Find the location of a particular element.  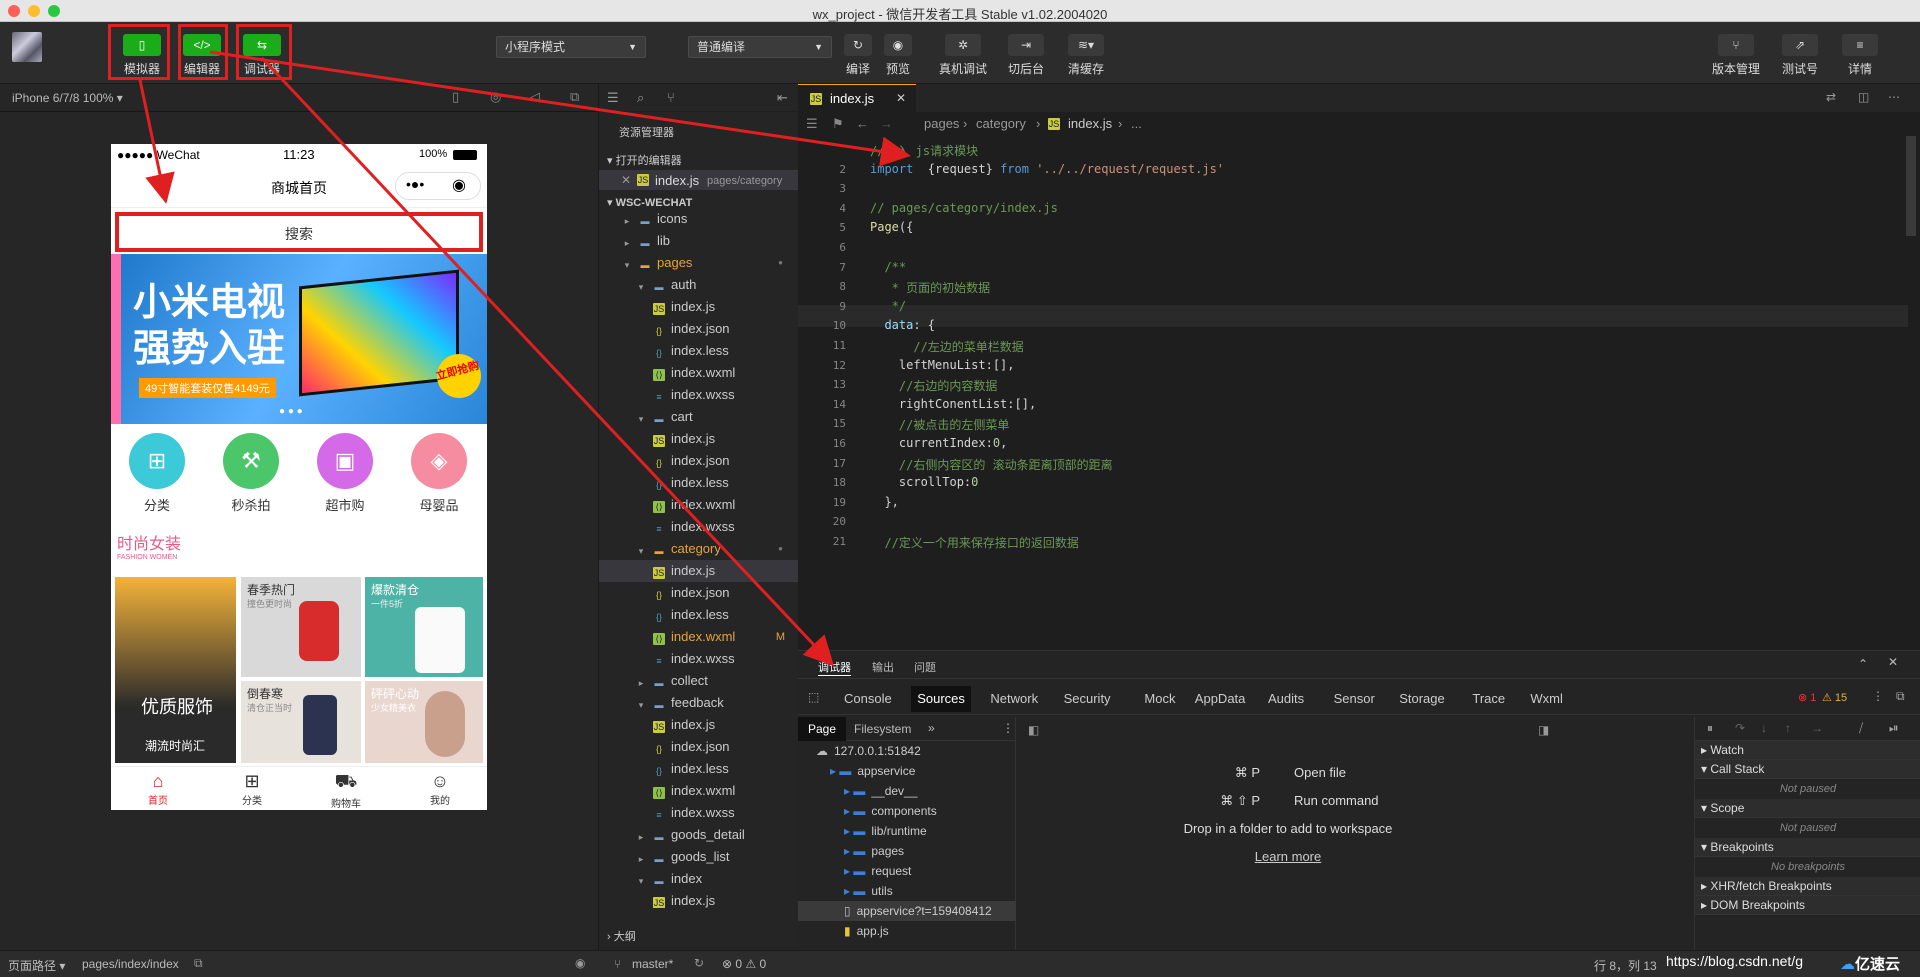

code-line: rightConentList:[], is located at coordinates (953, 404).